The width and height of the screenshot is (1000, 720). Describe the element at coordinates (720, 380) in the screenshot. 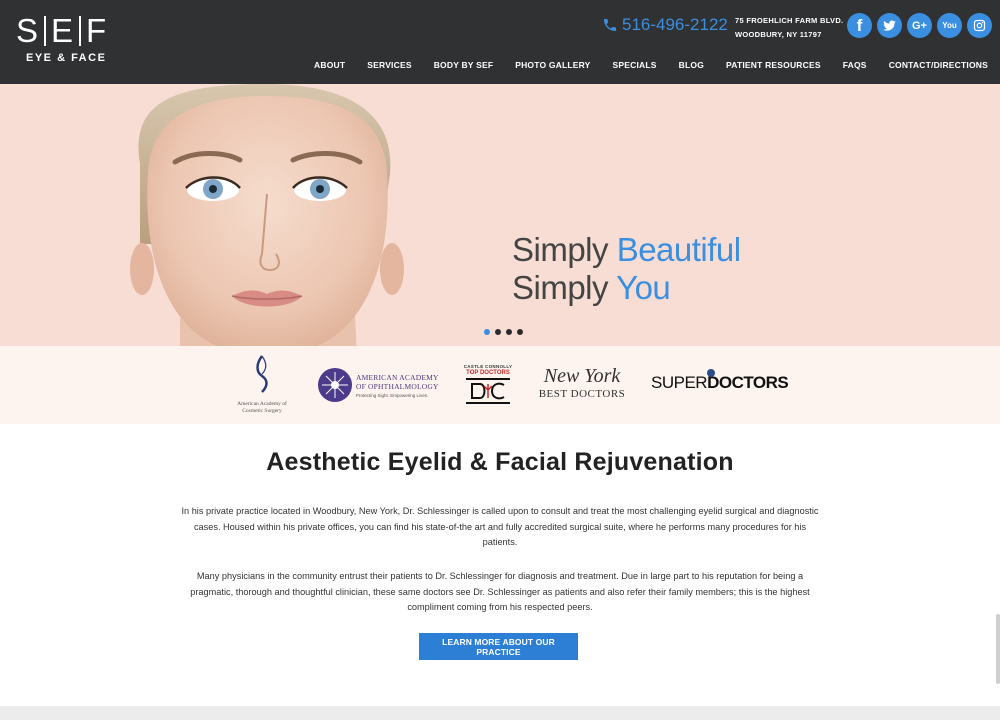

I see `super-doctors-logo: SUPERDOCTORS` at that location.